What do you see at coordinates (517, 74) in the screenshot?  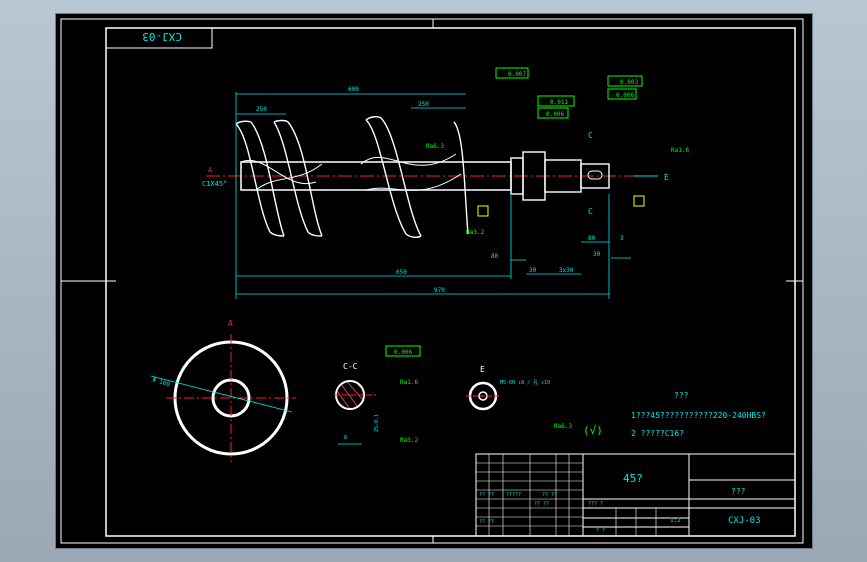 I see `tol-1: 0.007` at bounding box center [517, 74].